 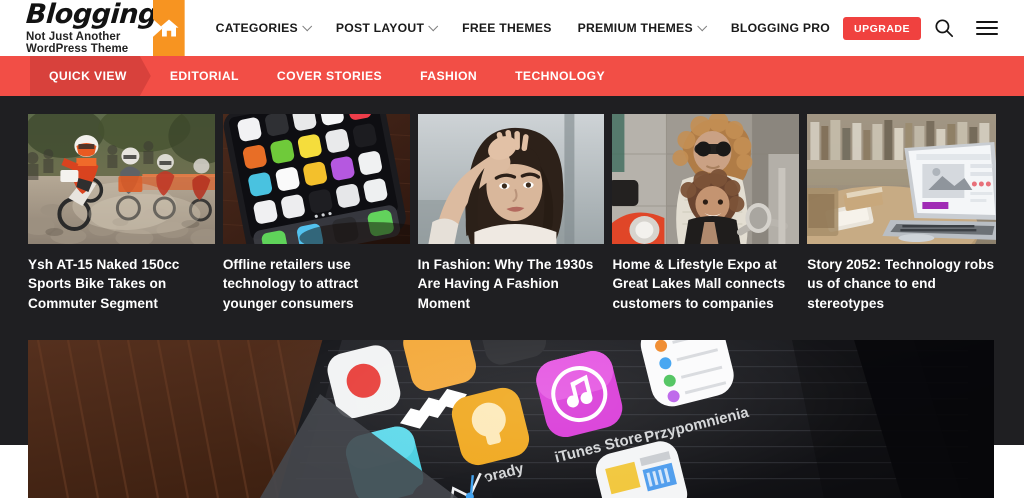 What do you see at coordinates (316, 179) in the screenshot?
I see `card-thumbnail-smartphone` at bounding box center [316, 179].